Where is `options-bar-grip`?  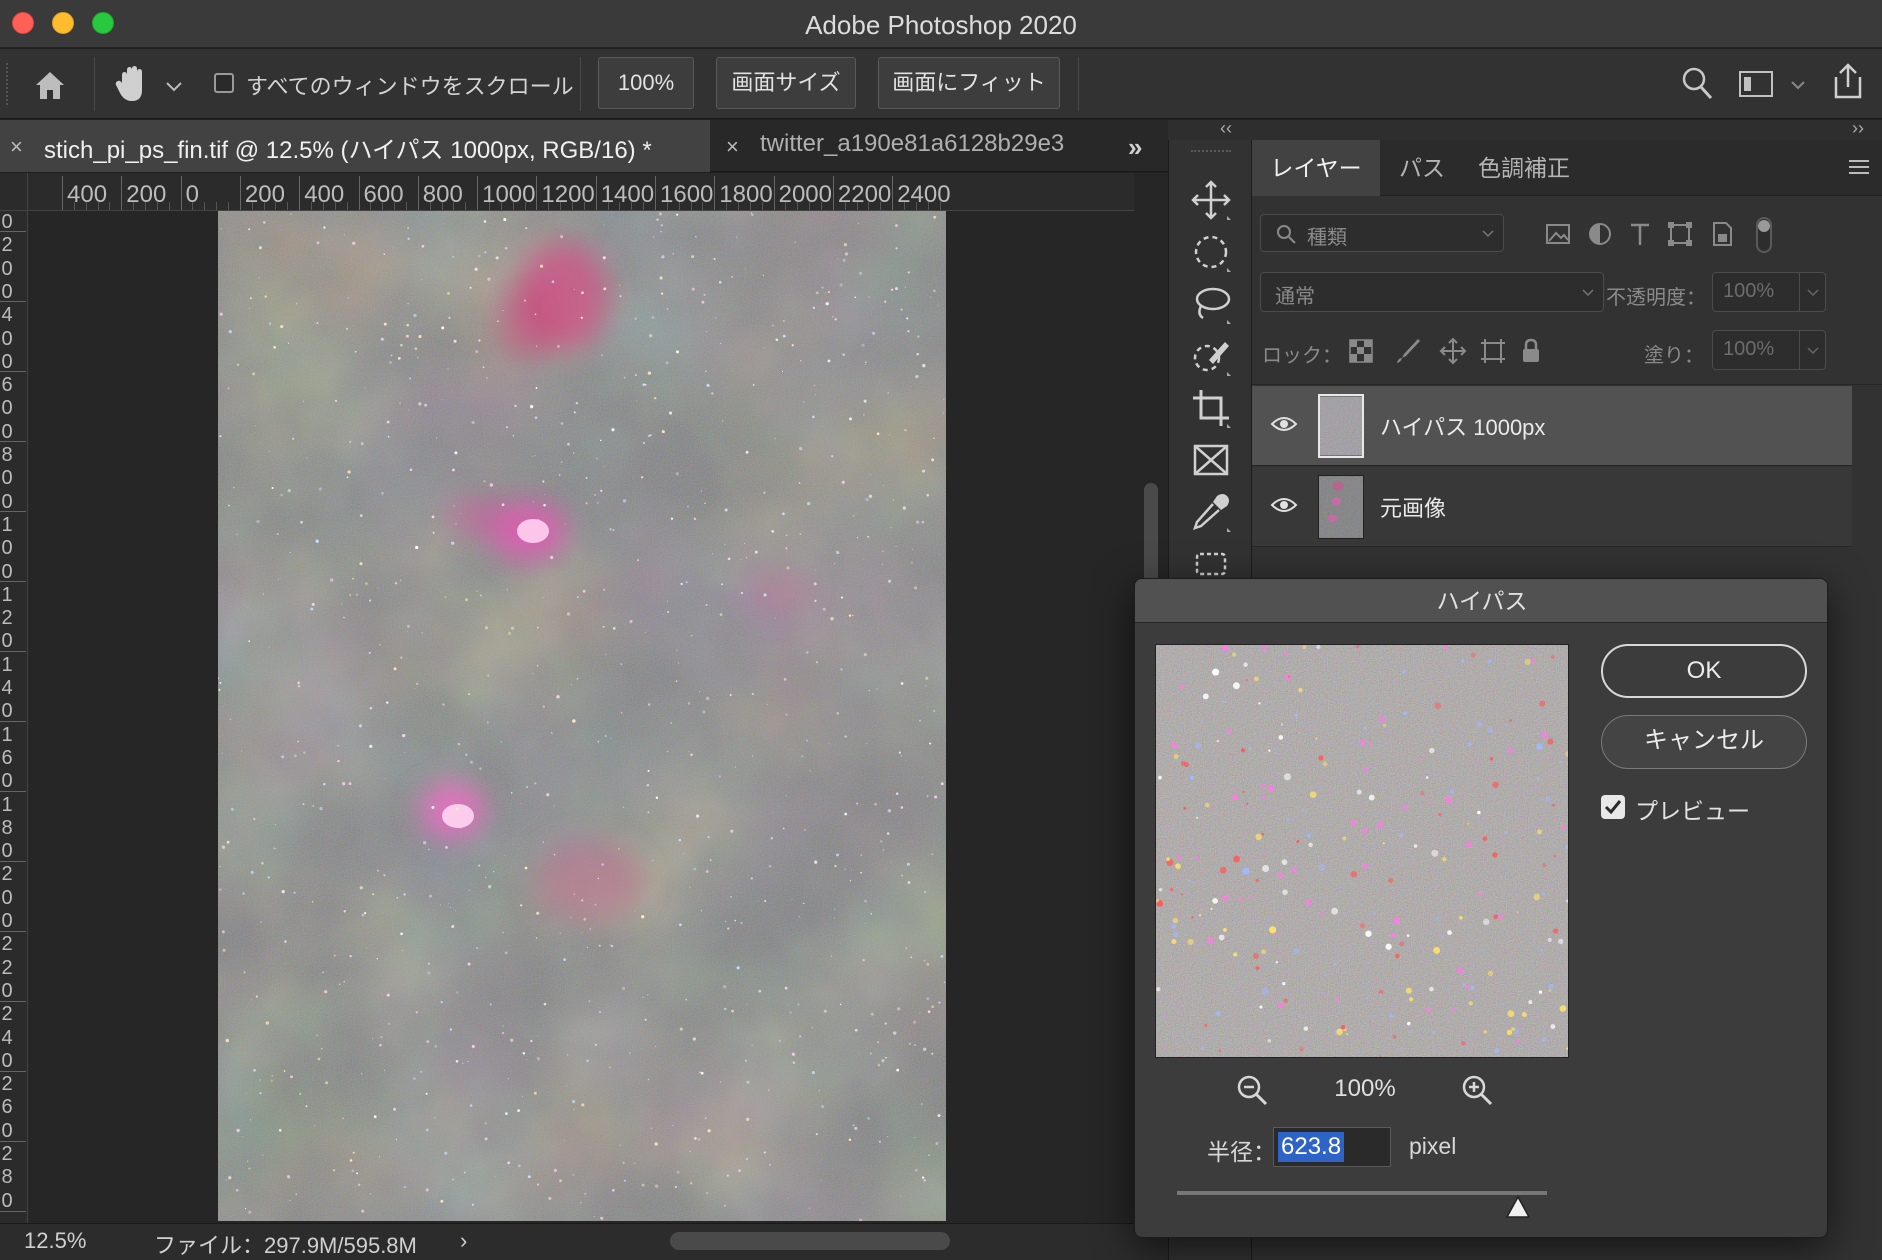
options-bar-grip is located at coordinates (8, 84).